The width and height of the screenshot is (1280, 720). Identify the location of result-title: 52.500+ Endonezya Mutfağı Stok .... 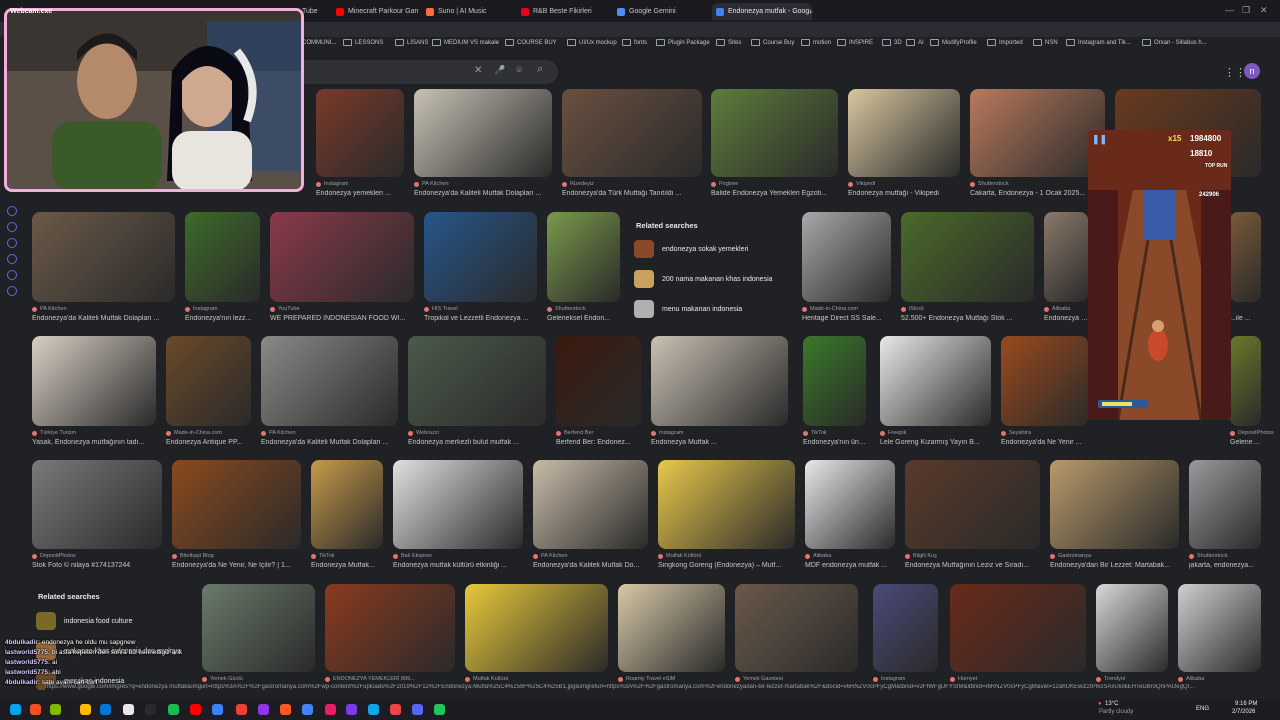
(967, 318).